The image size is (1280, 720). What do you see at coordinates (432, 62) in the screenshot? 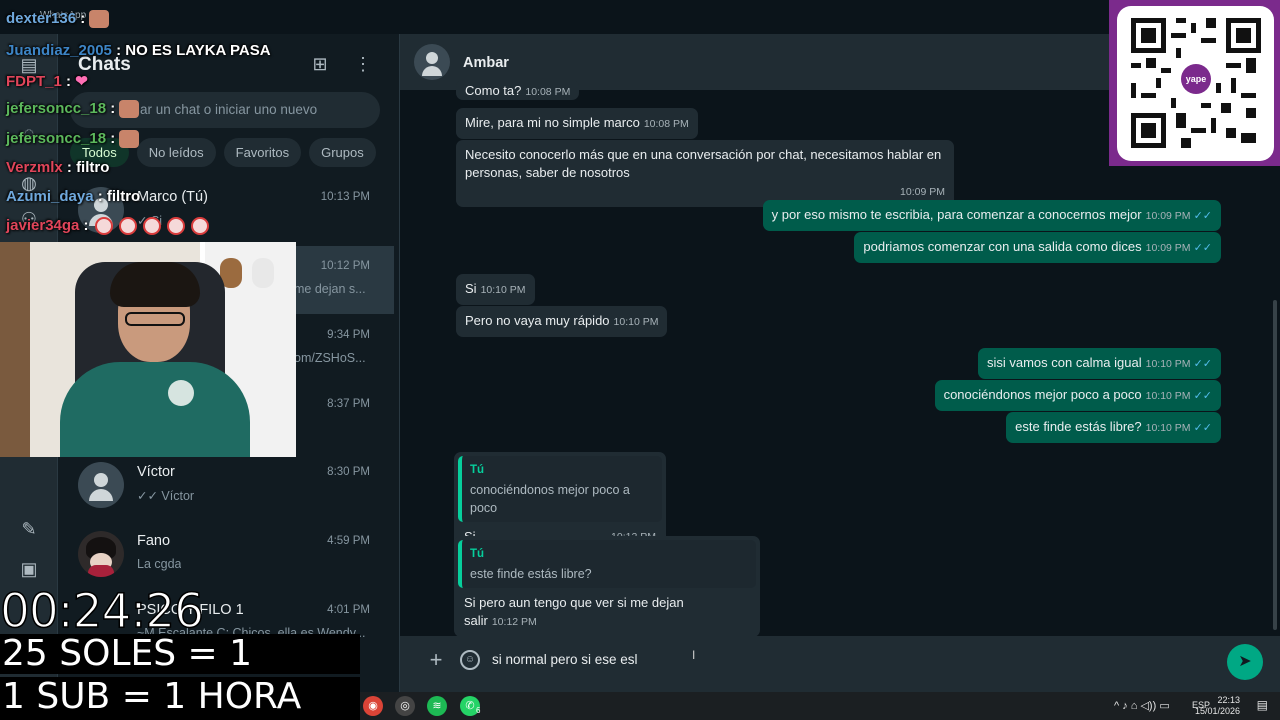
I see `contact-avatar` at bounding box center [432, 62].